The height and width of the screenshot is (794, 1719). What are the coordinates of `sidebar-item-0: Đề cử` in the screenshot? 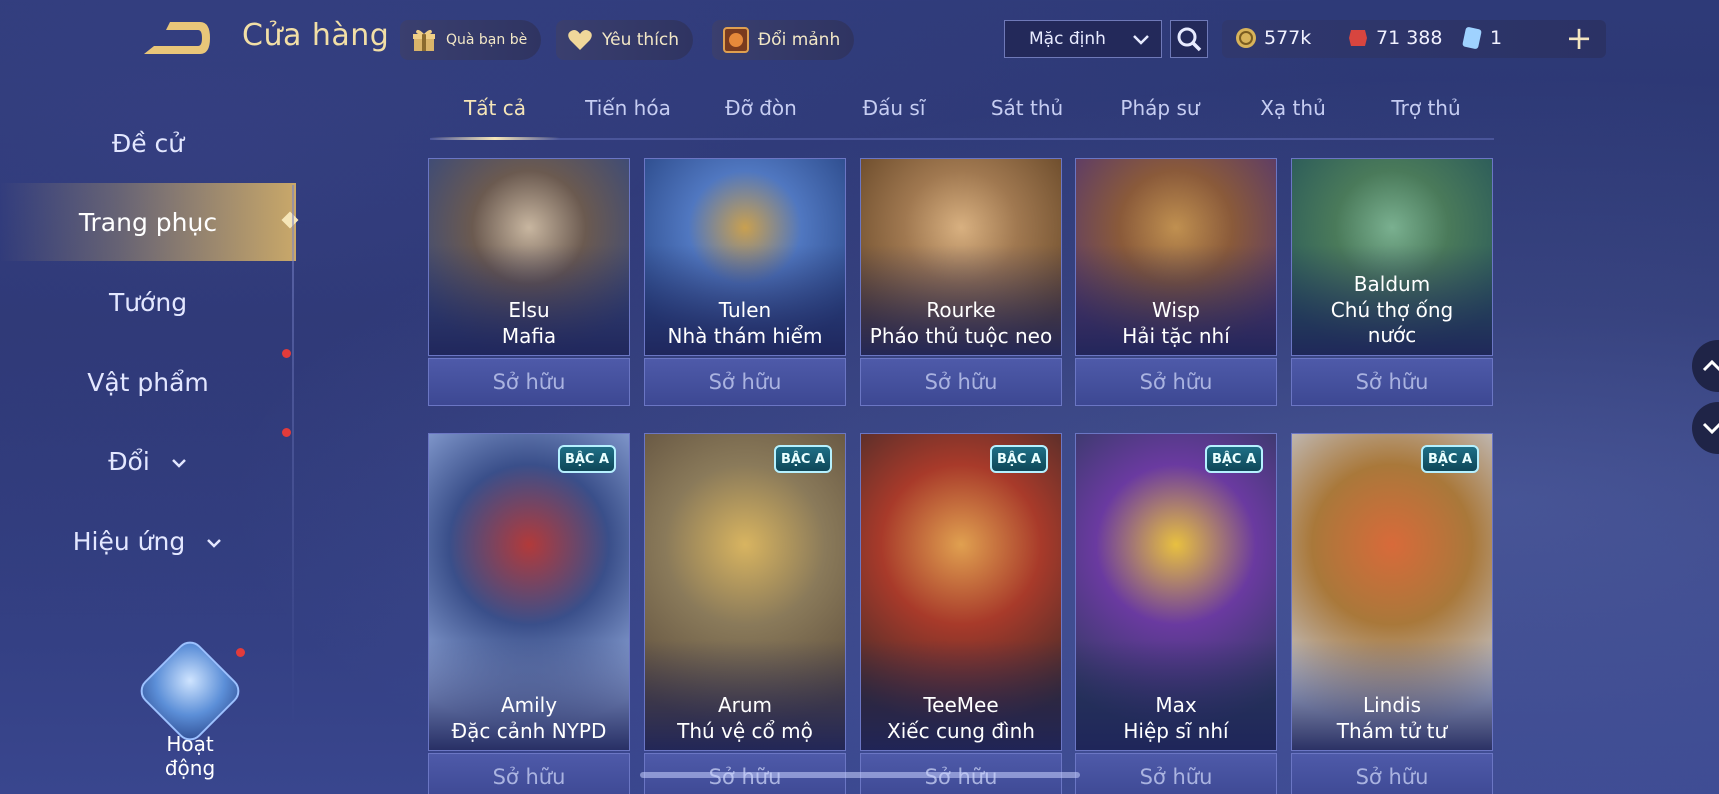 It's located at (148, 143).